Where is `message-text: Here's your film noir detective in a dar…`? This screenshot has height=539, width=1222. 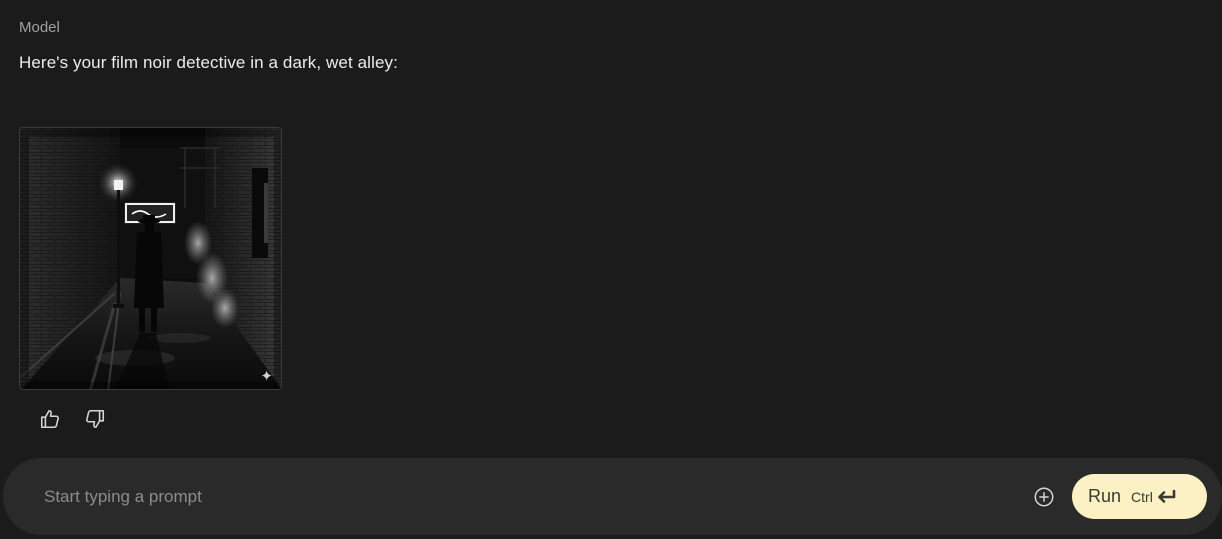 message-text: Here's your film noir detective in a dar… is located at coordinates (208, 62).